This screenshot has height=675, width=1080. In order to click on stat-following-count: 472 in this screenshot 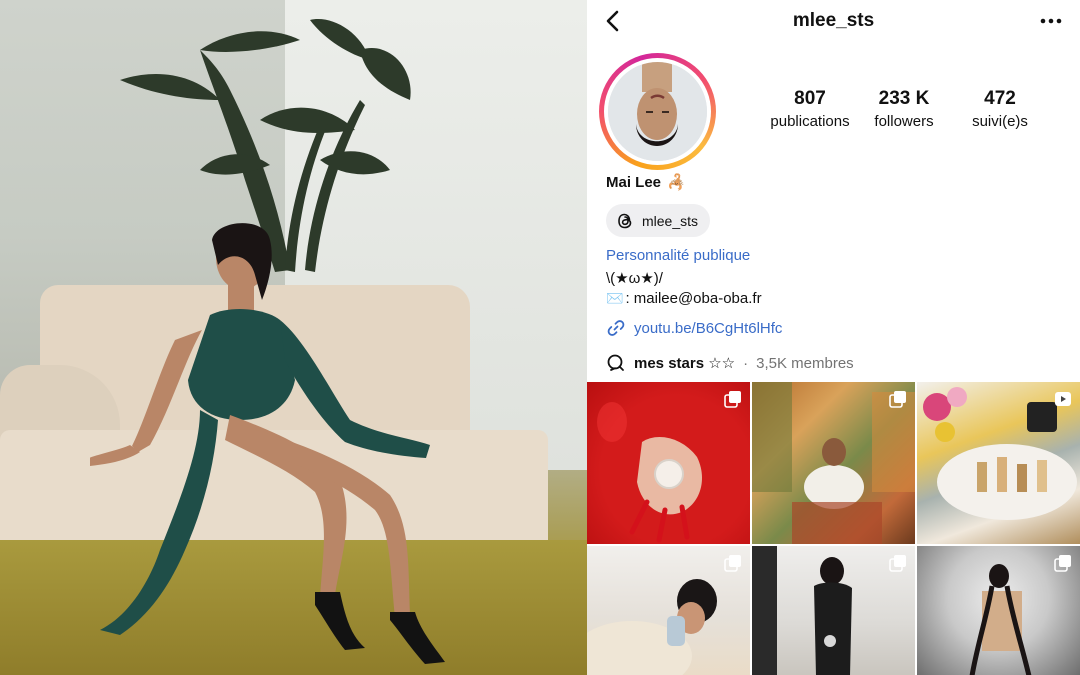, I will do `click(1000, 98)`.